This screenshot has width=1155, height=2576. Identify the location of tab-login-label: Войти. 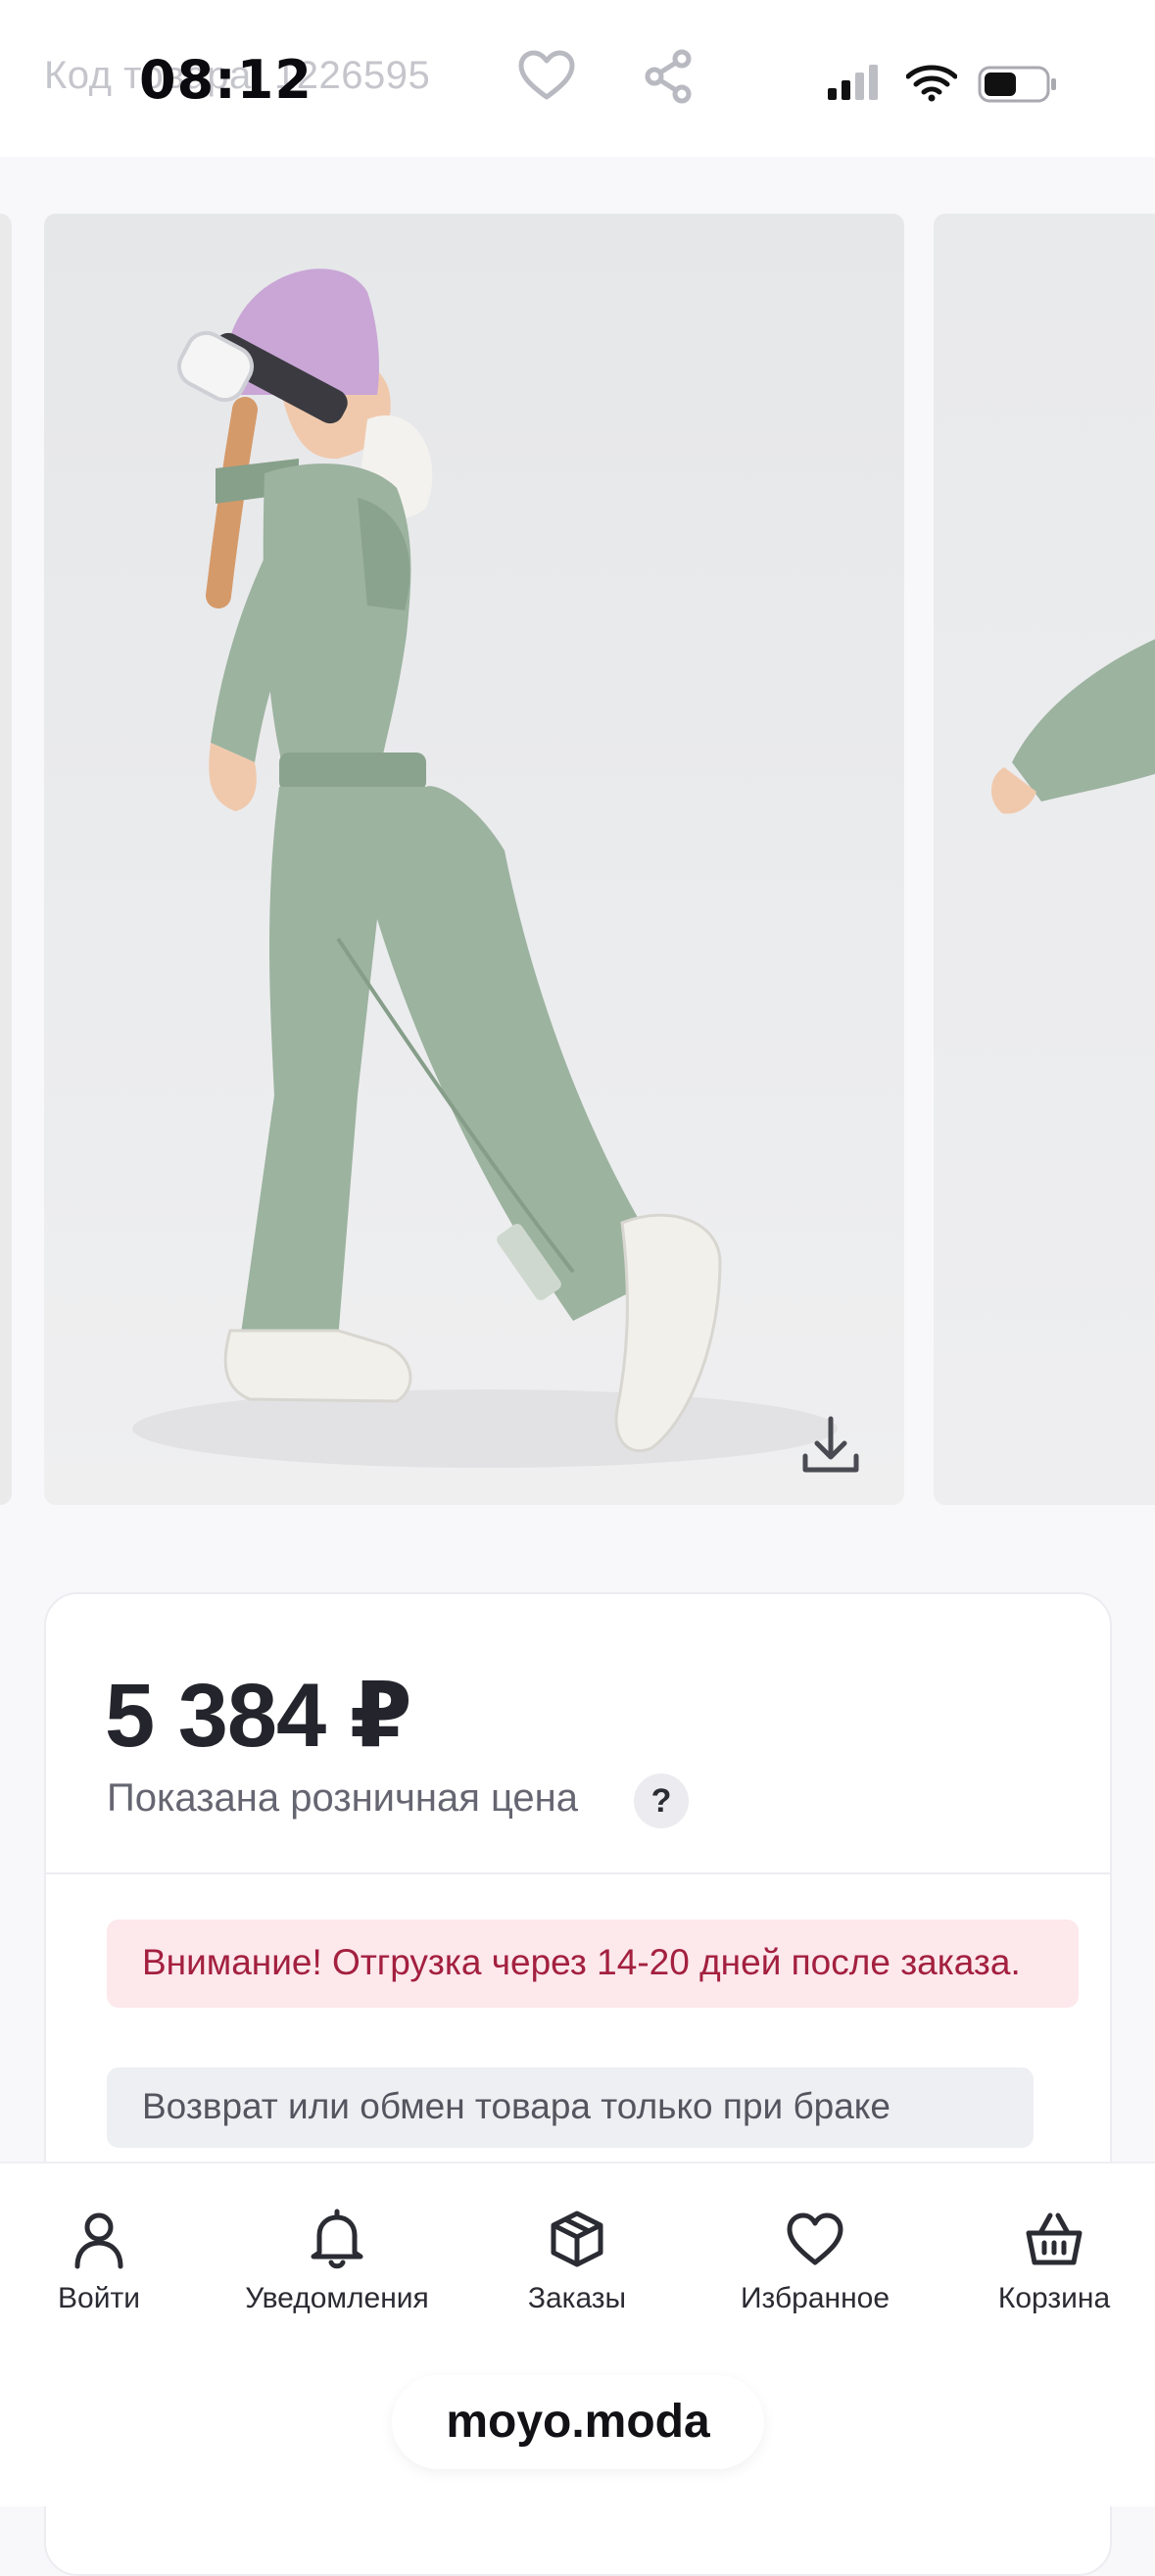
(99, 2298).